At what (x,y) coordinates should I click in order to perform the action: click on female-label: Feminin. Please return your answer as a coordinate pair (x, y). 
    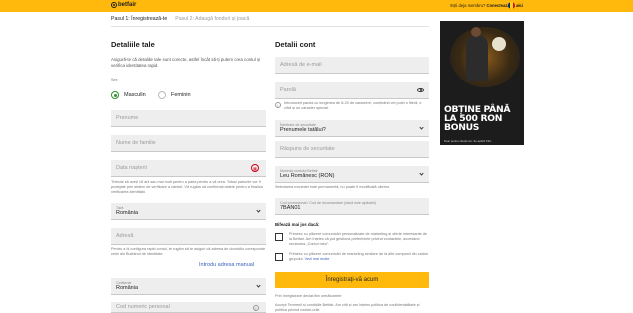
    Looking at the image, I should click on (181, 95).